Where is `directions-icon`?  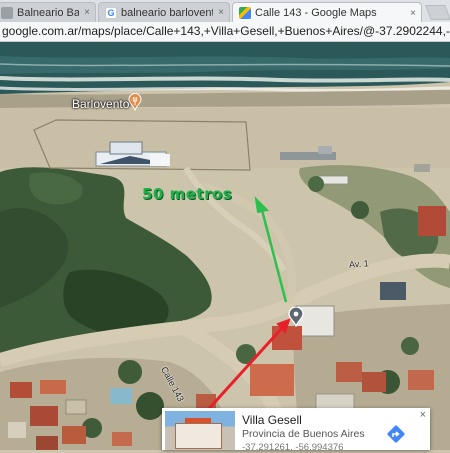 directions-icon is located at coordinates (396, 434).